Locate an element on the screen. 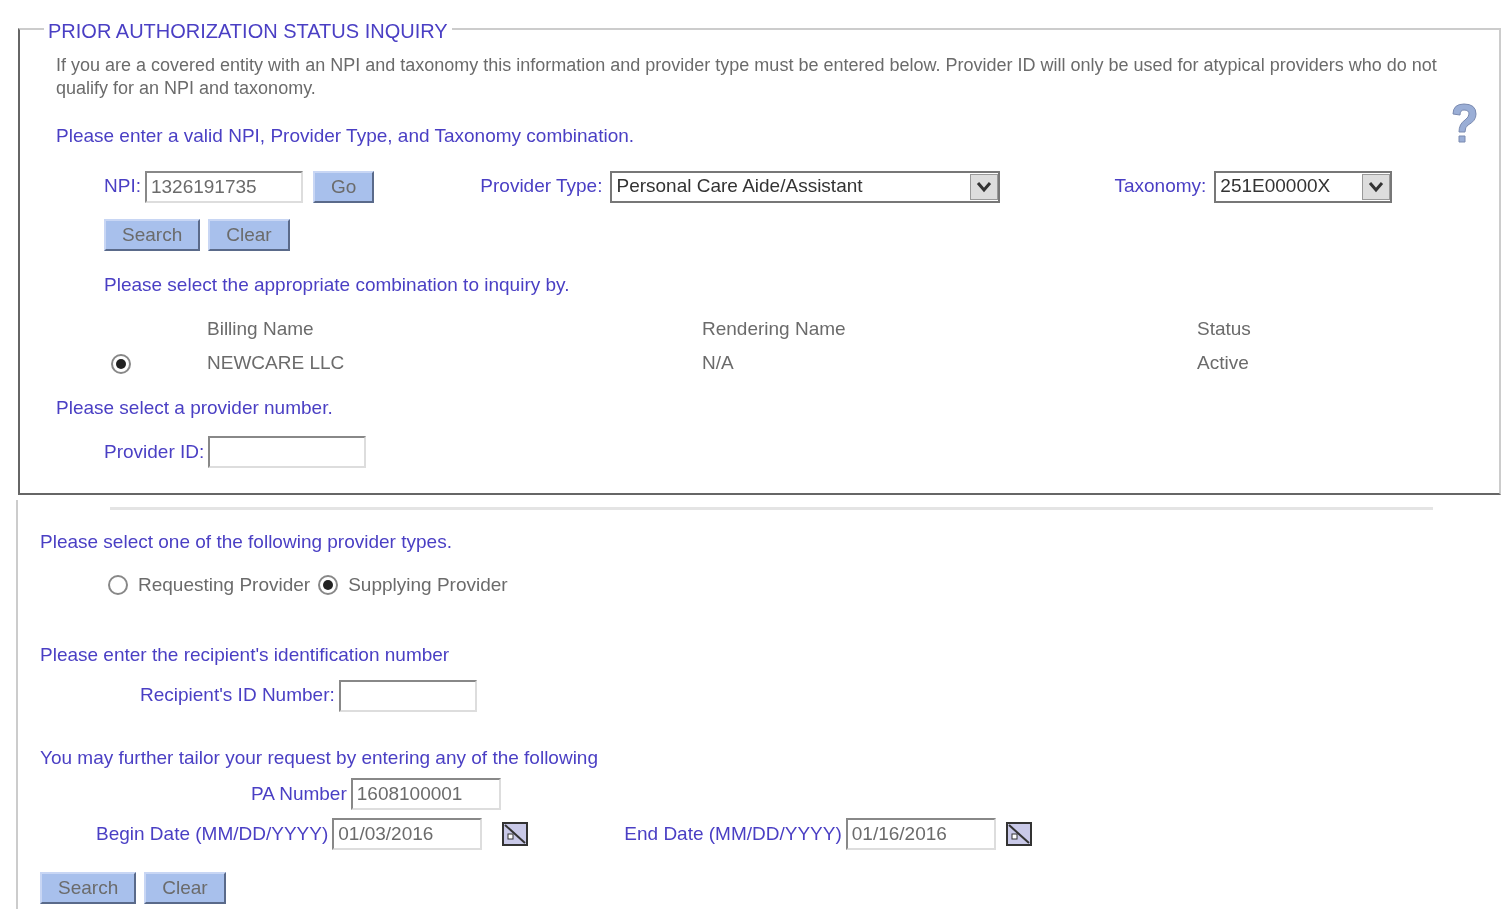 This screenshot has width=1501, height=909. provider-type-label: Provider Type: is located at coordinates (541, 186).